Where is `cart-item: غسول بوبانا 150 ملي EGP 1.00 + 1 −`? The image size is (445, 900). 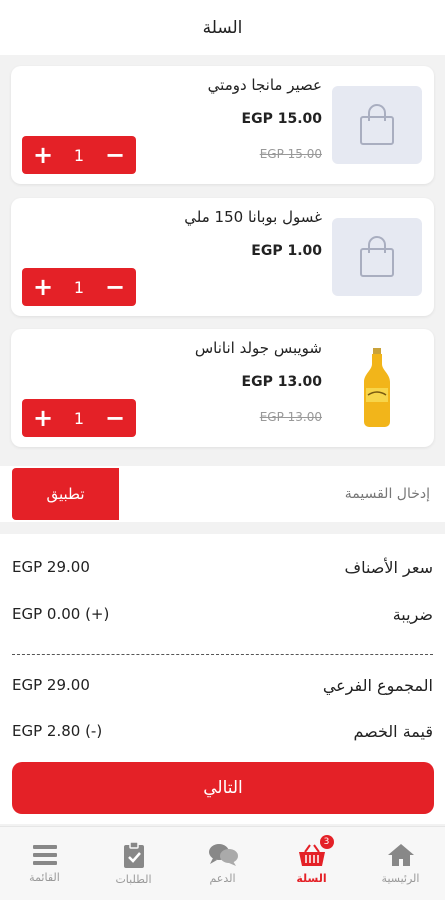
cart-item: غسول بوبانا 150 ملي EGP 1.00 + 1 − is located at coordinates (222, 257).